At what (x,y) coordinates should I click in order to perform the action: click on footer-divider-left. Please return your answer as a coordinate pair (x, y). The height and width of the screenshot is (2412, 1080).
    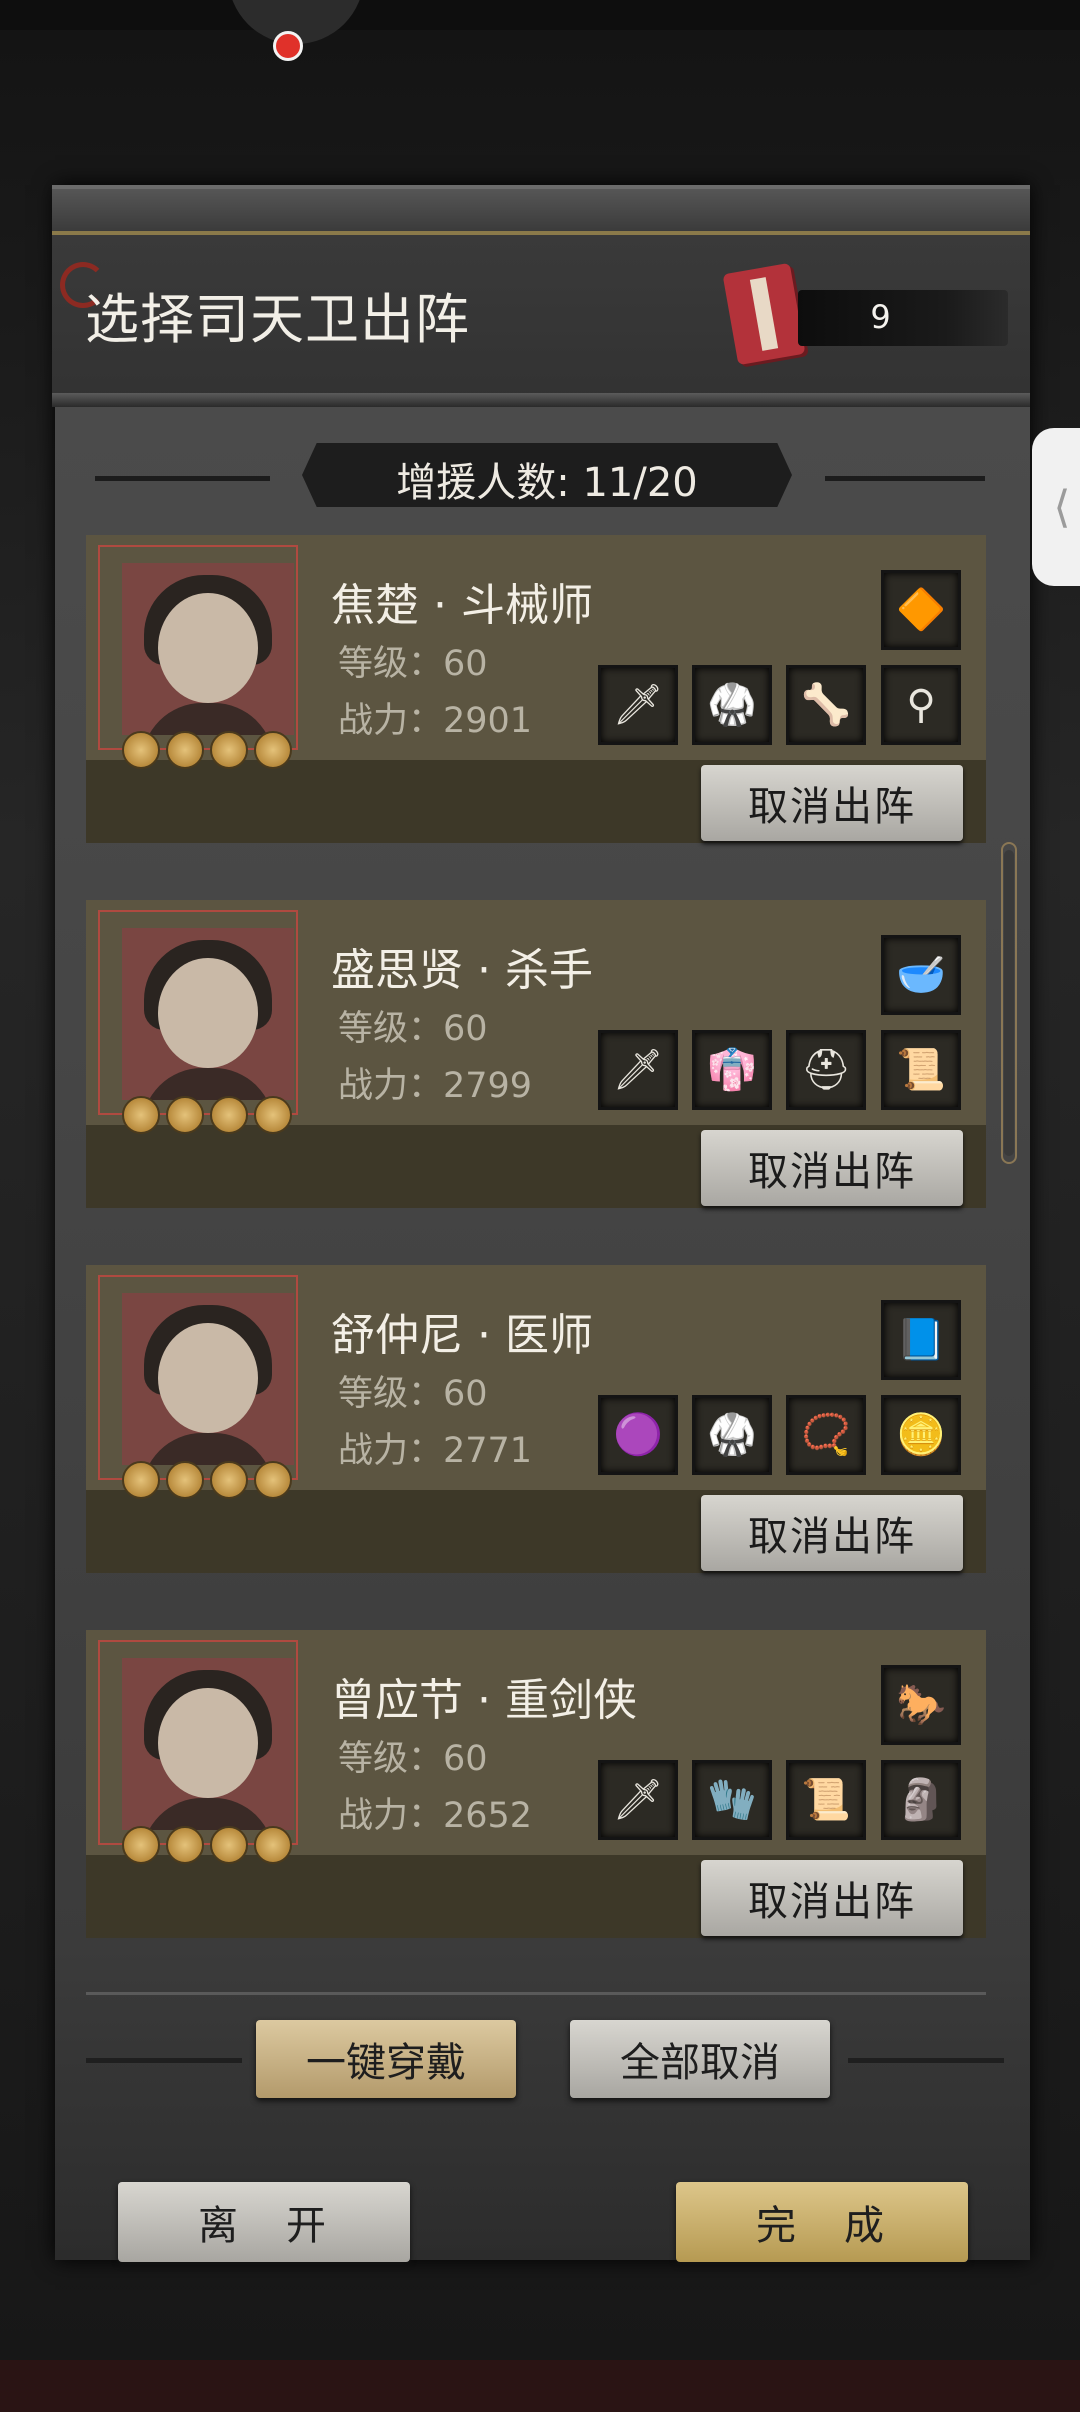
    Looking at the image, I should click on (164, 2060).